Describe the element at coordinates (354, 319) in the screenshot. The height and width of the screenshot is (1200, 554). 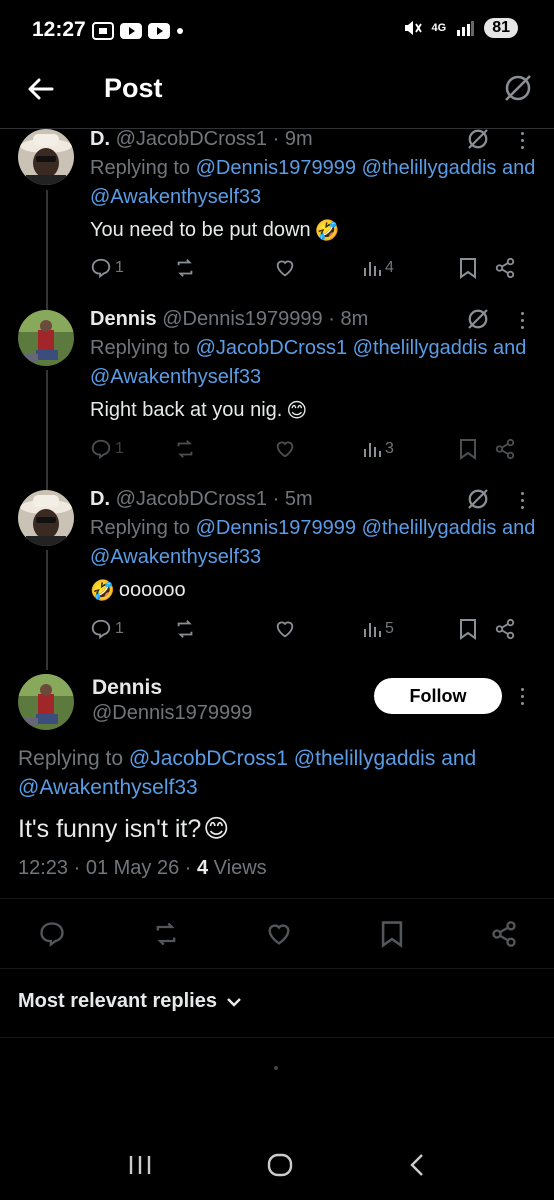
I see `post-time: 8m` at that location.